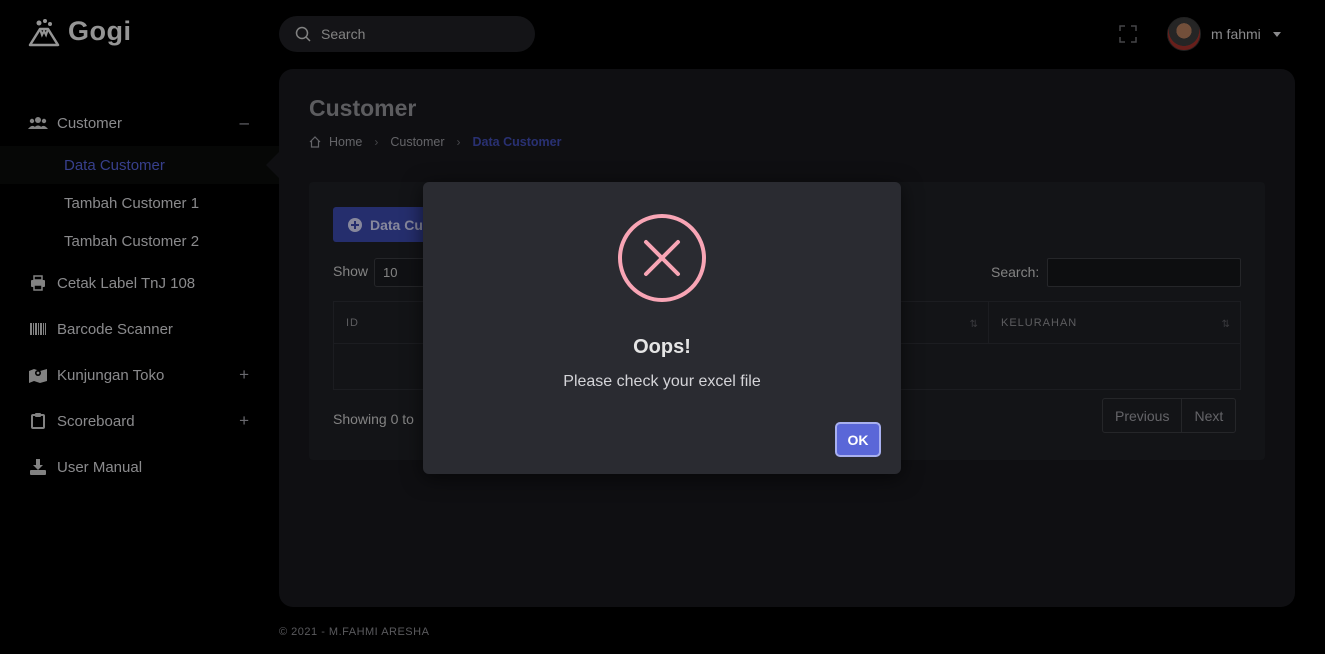 The width and height of the screenshot is (1325, 654). Describe the element at coordinates (662, 258) in the screenshot. I see `error-x-icon` at that location.